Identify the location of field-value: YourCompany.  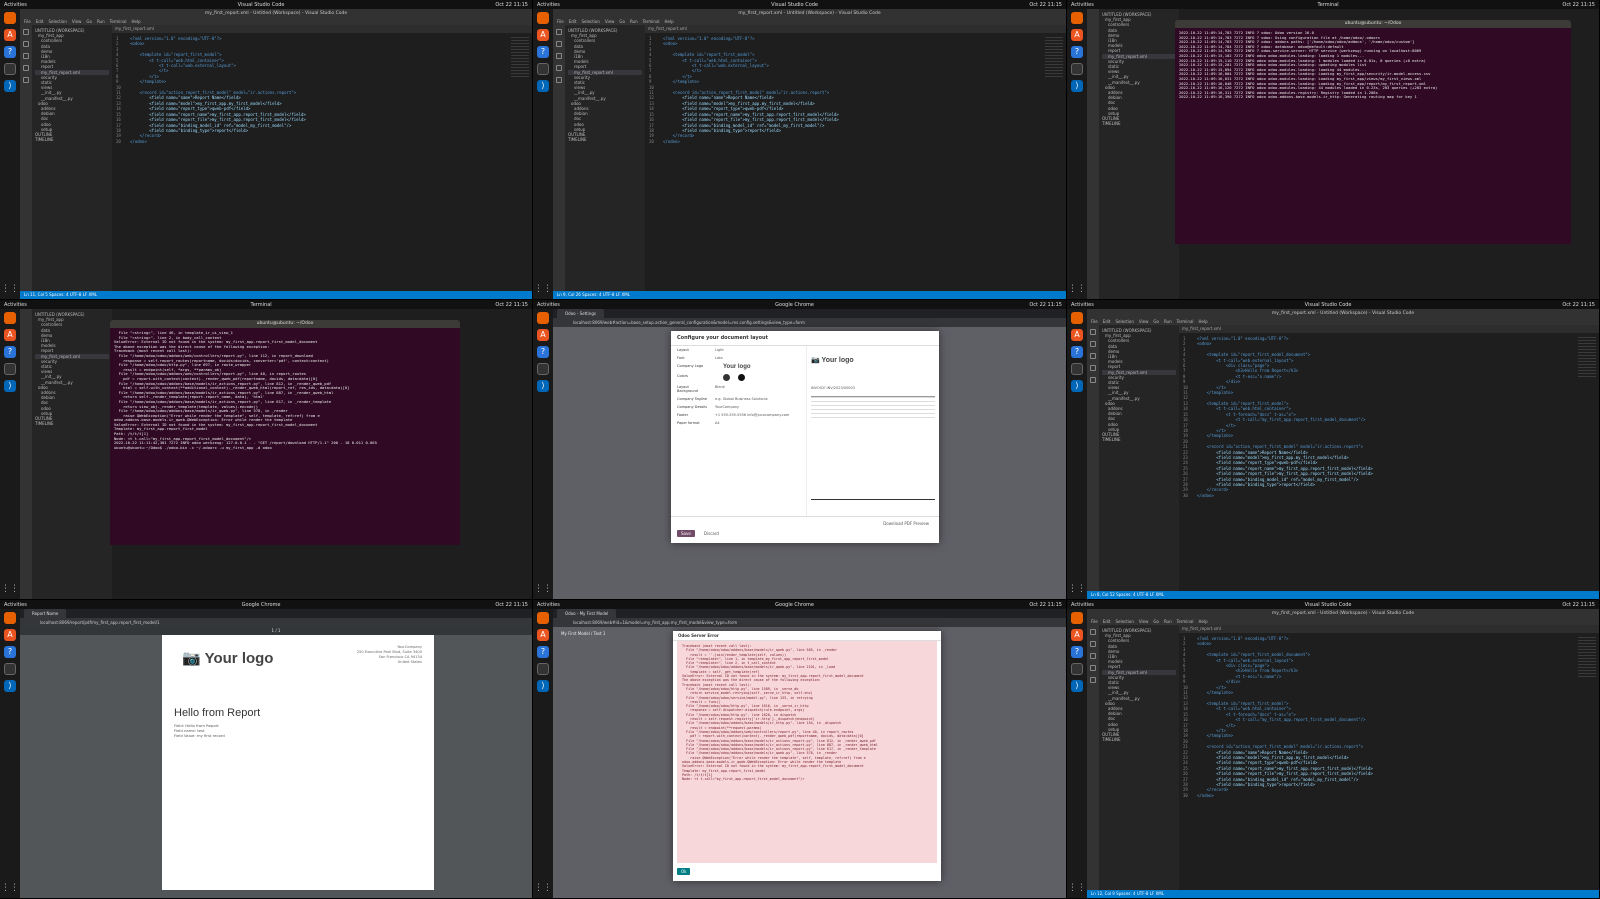
(727, 407).